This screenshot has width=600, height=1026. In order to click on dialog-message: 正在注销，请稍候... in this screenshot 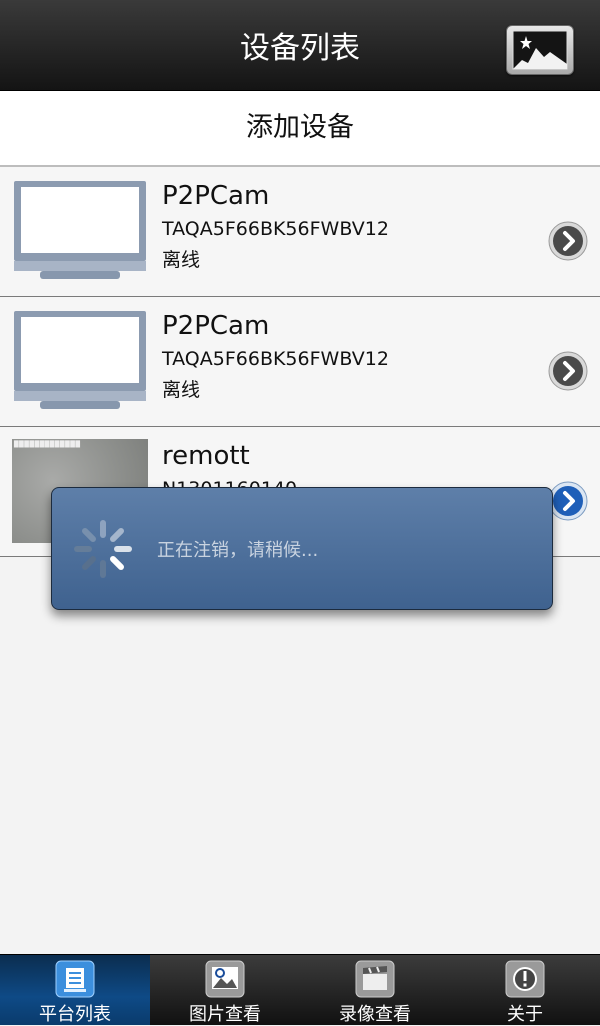, I will do `click(238, 550)`.